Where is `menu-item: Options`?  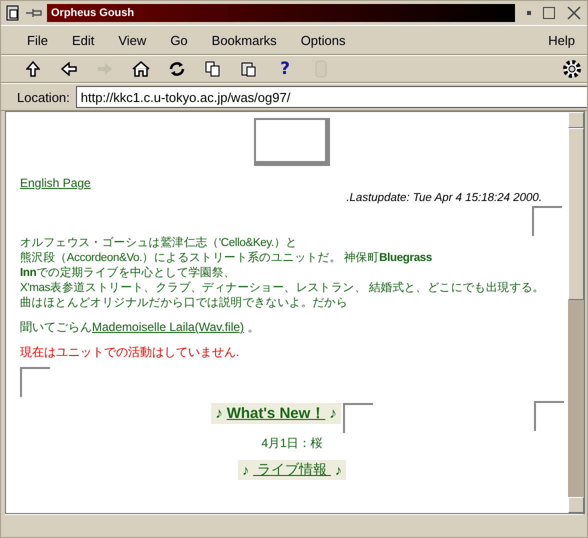
menu-item: Options is located at coordinates (323, 40).